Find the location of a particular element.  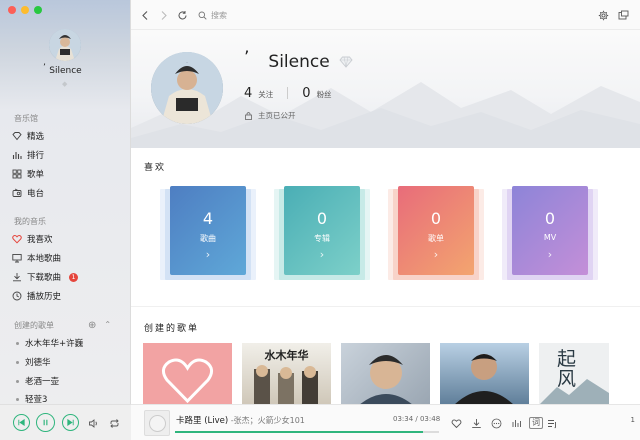

shuimu-cover: 水木年华 is located at coordinates (286, 373).